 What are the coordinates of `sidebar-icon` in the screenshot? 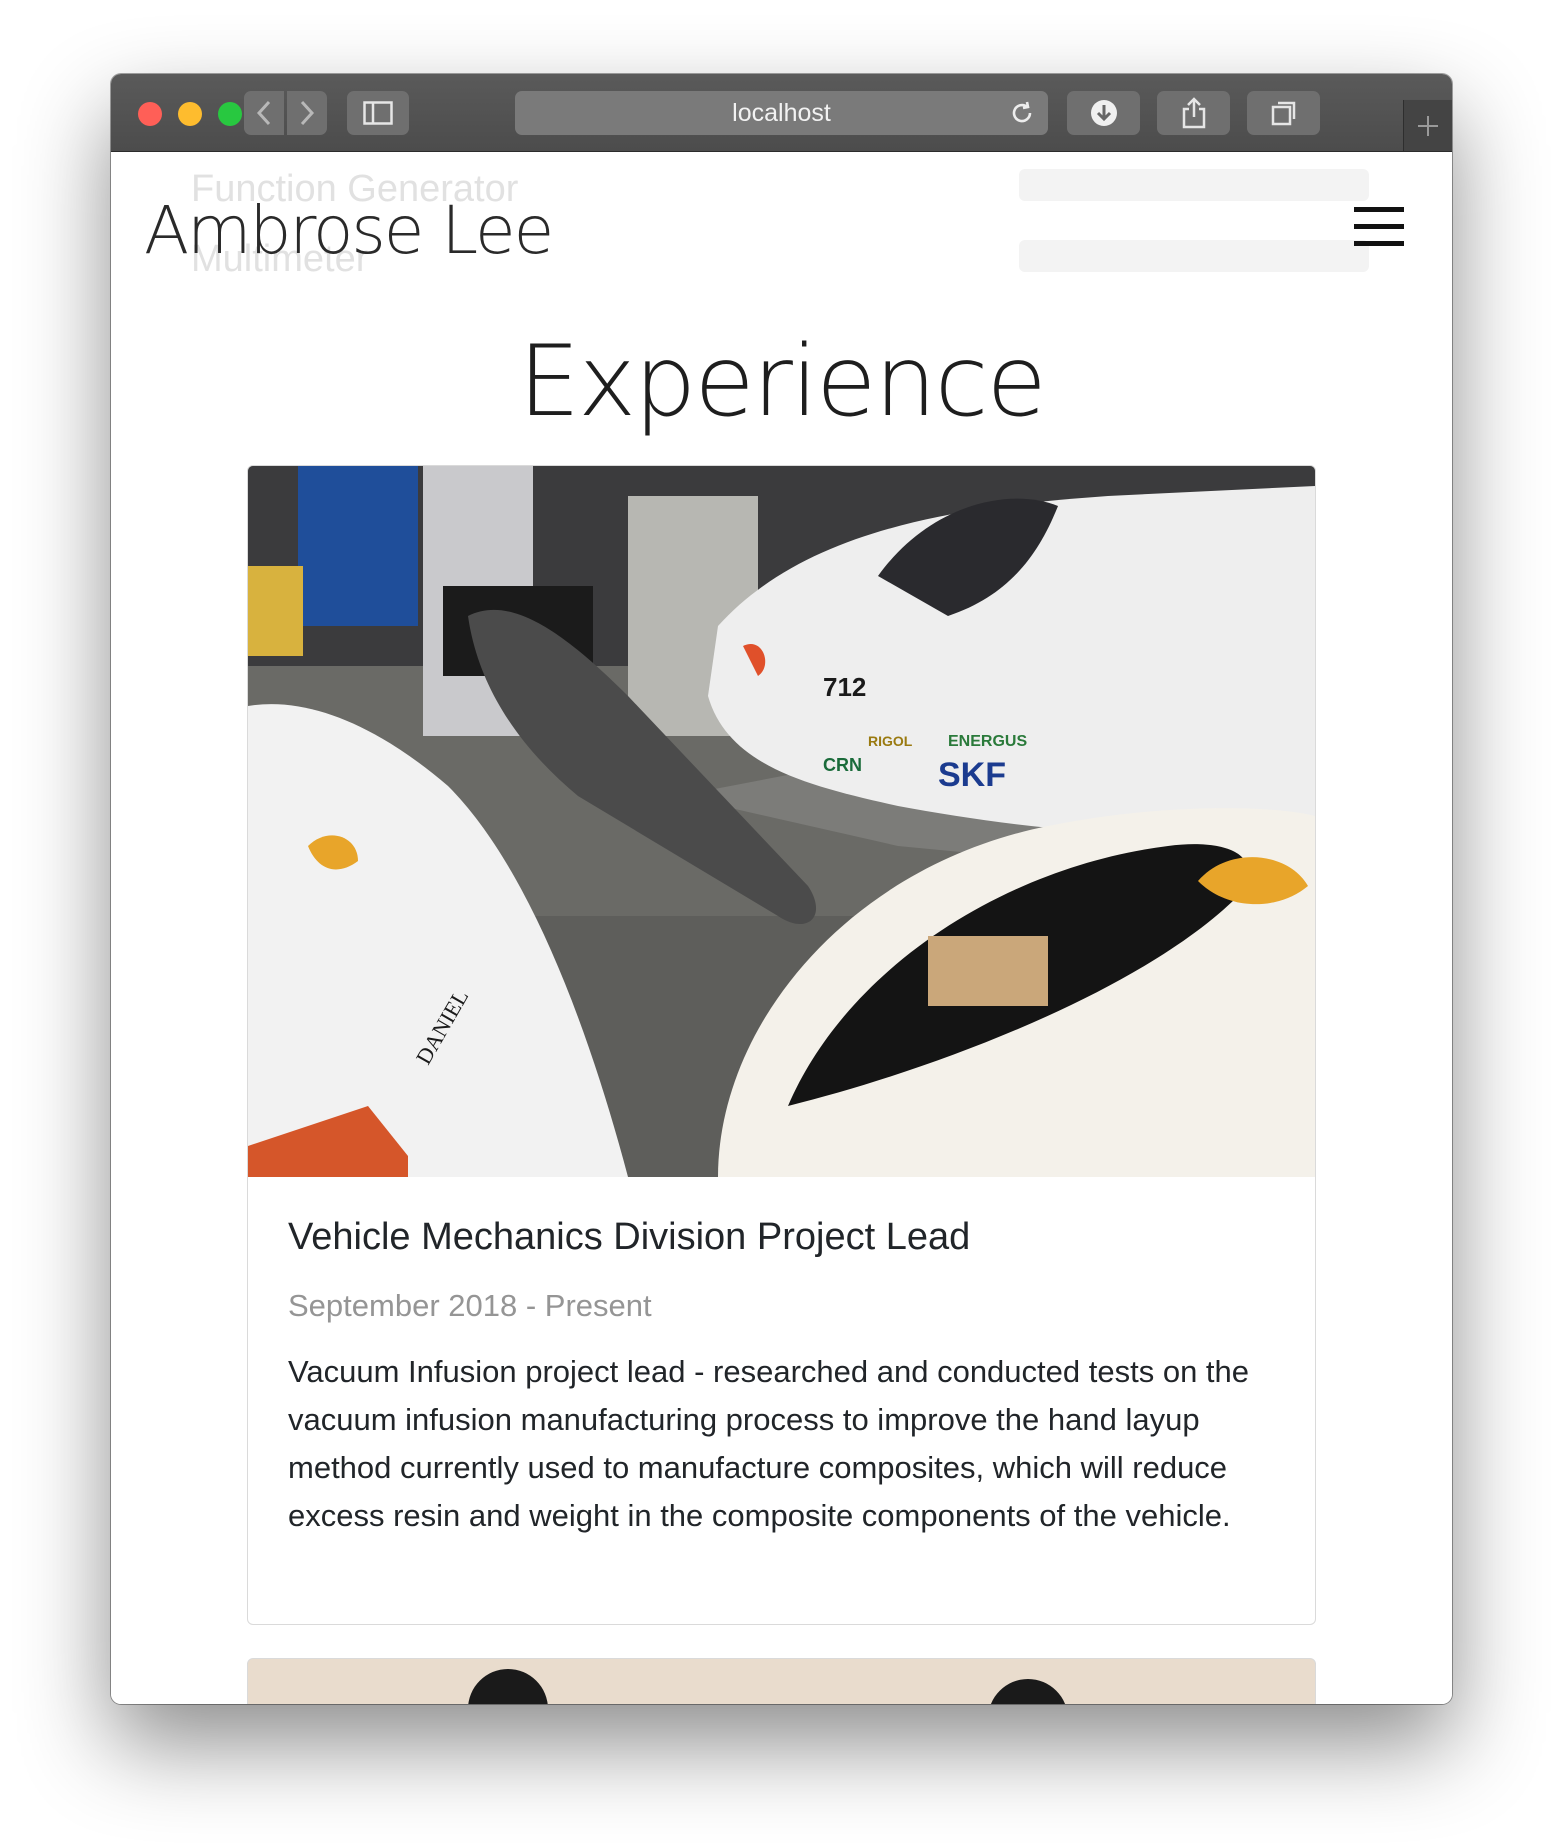 It's located at (378, 113).